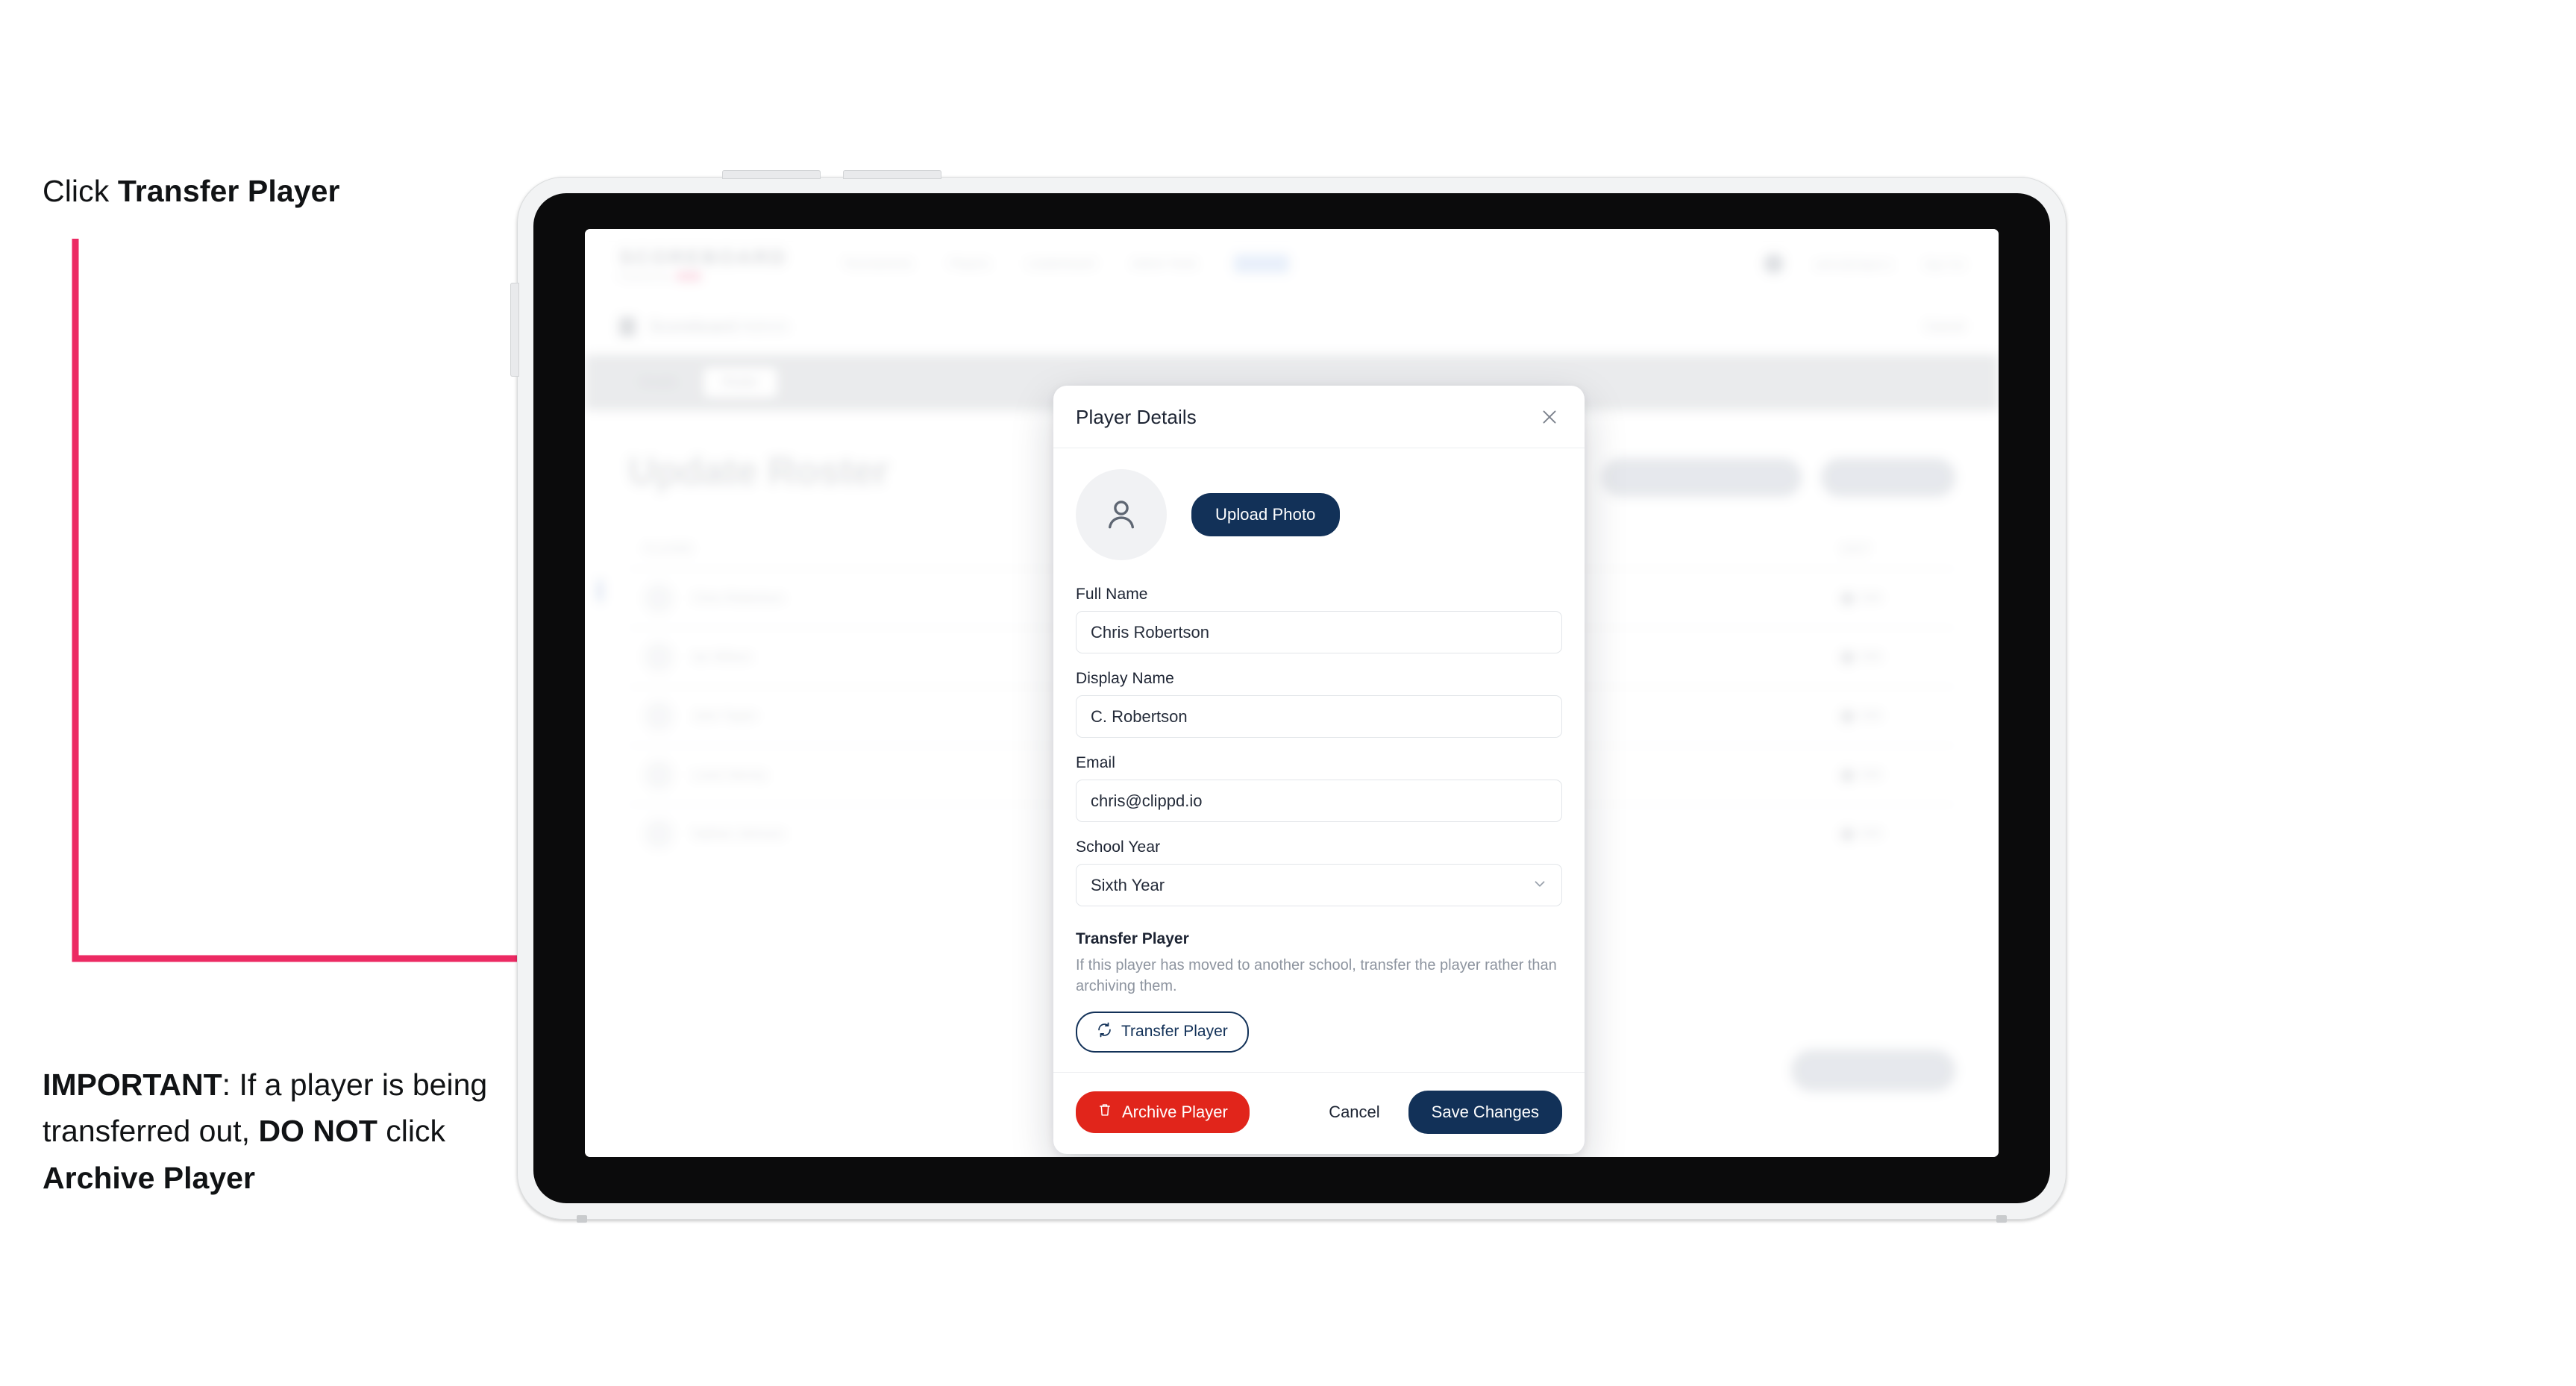 This screenshot has width=2576, height=1386. I want to click on email-input, so click(1319, 801).